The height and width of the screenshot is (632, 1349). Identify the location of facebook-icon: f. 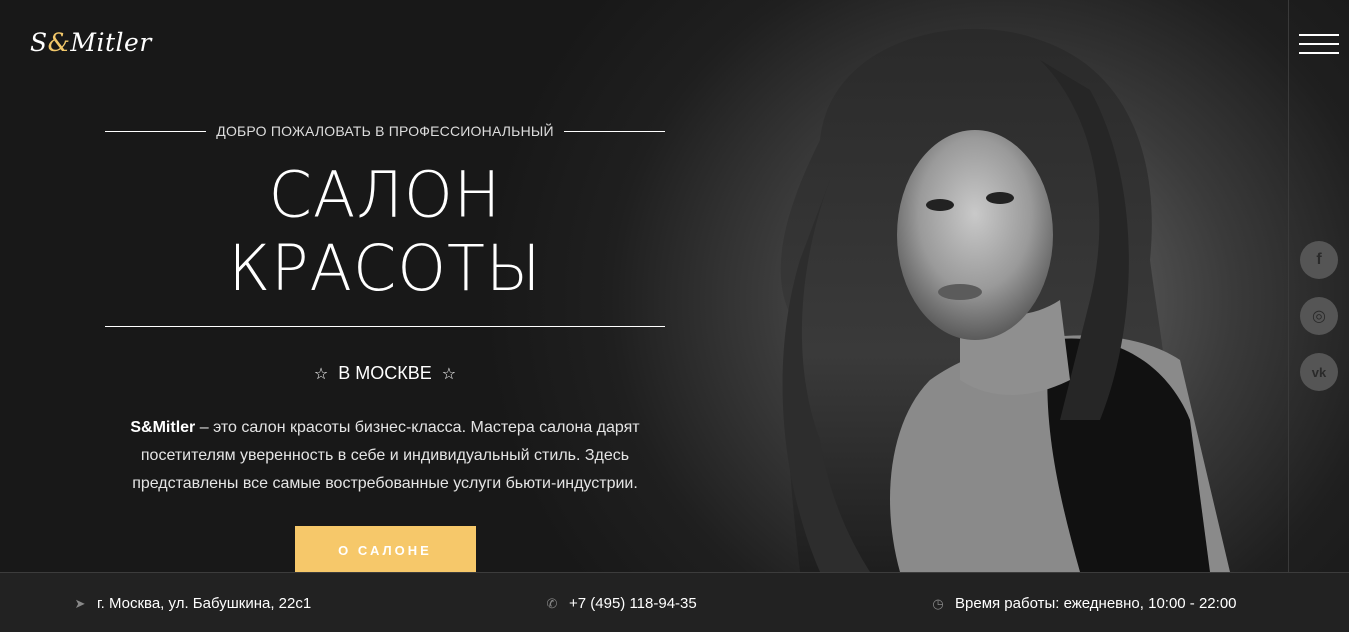
(1319, 260).